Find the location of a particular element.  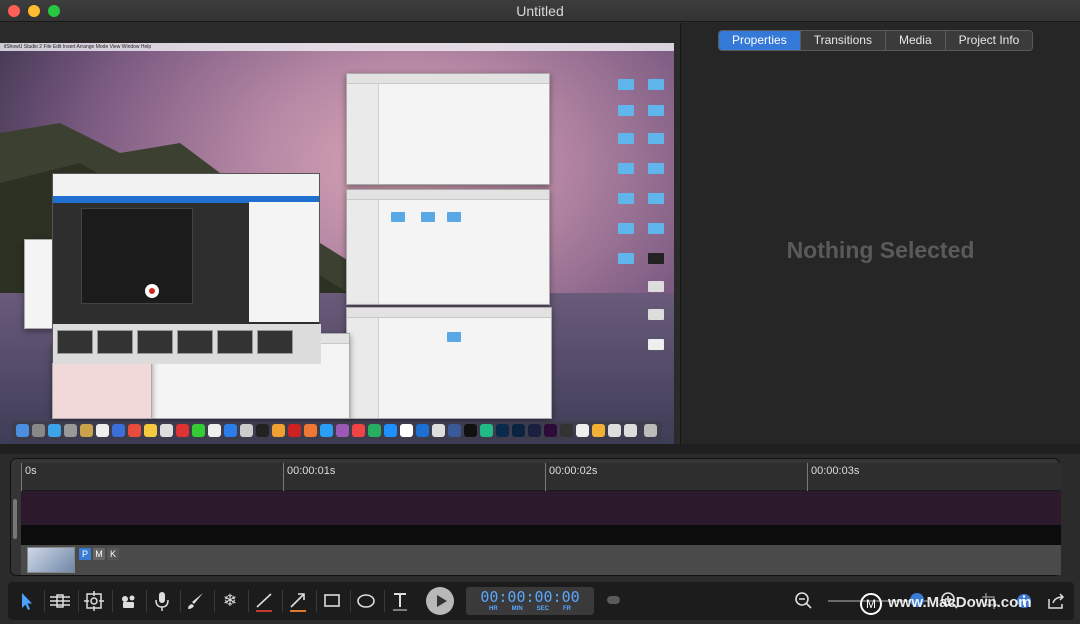

brush-icon is located at coordinates (196, 601).